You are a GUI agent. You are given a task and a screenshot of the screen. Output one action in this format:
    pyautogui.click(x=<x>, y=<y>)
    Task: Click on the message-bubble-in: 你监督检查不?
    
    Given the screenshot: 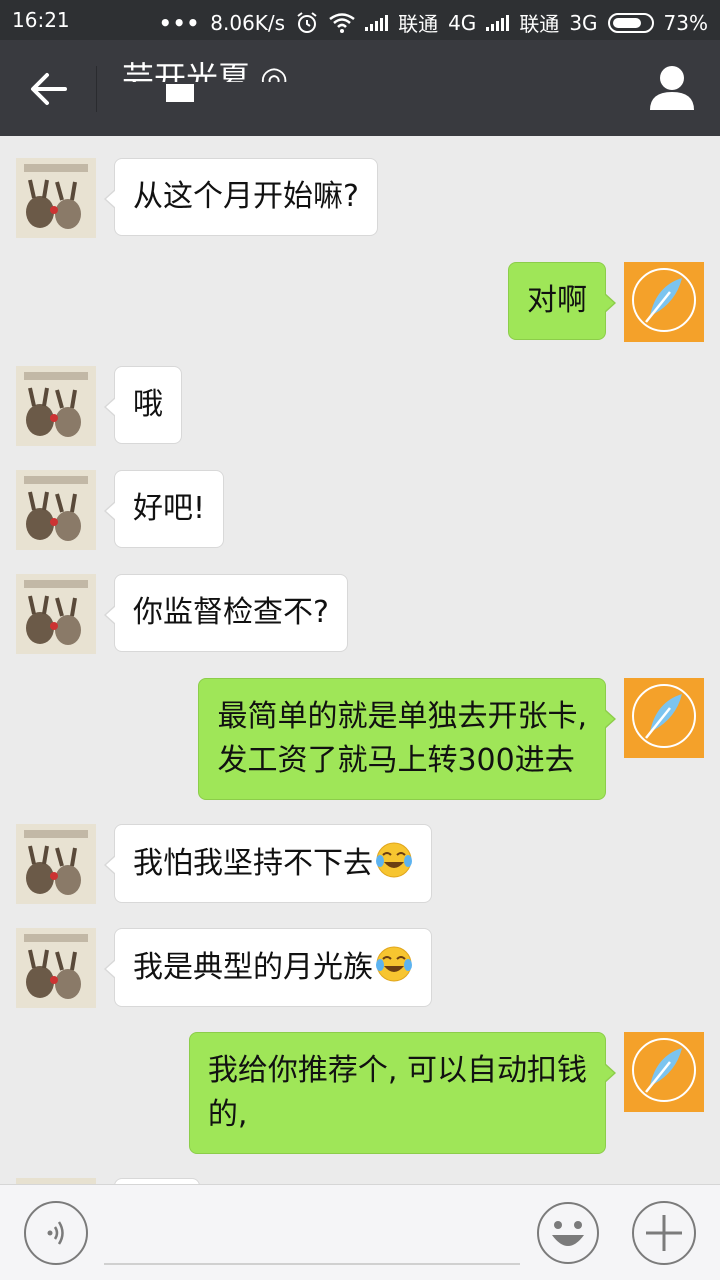 What is the action you would take?
    pyautogui.click(x=226, y=613)
    